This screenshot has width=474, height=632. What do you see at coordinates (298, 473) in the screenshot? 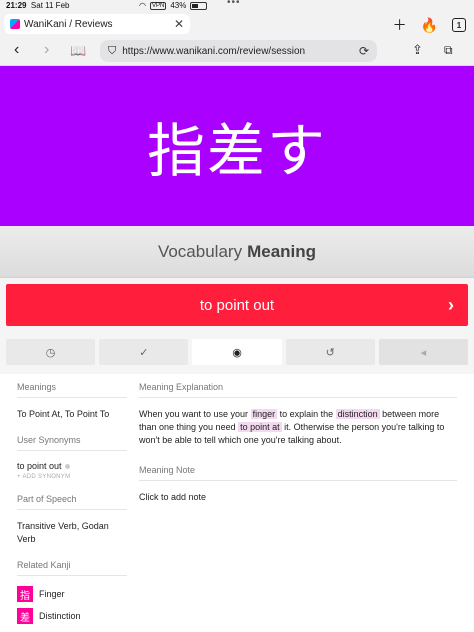
I see `meaning-note-heading: Meaning Note` at bounding box center [298, 473].